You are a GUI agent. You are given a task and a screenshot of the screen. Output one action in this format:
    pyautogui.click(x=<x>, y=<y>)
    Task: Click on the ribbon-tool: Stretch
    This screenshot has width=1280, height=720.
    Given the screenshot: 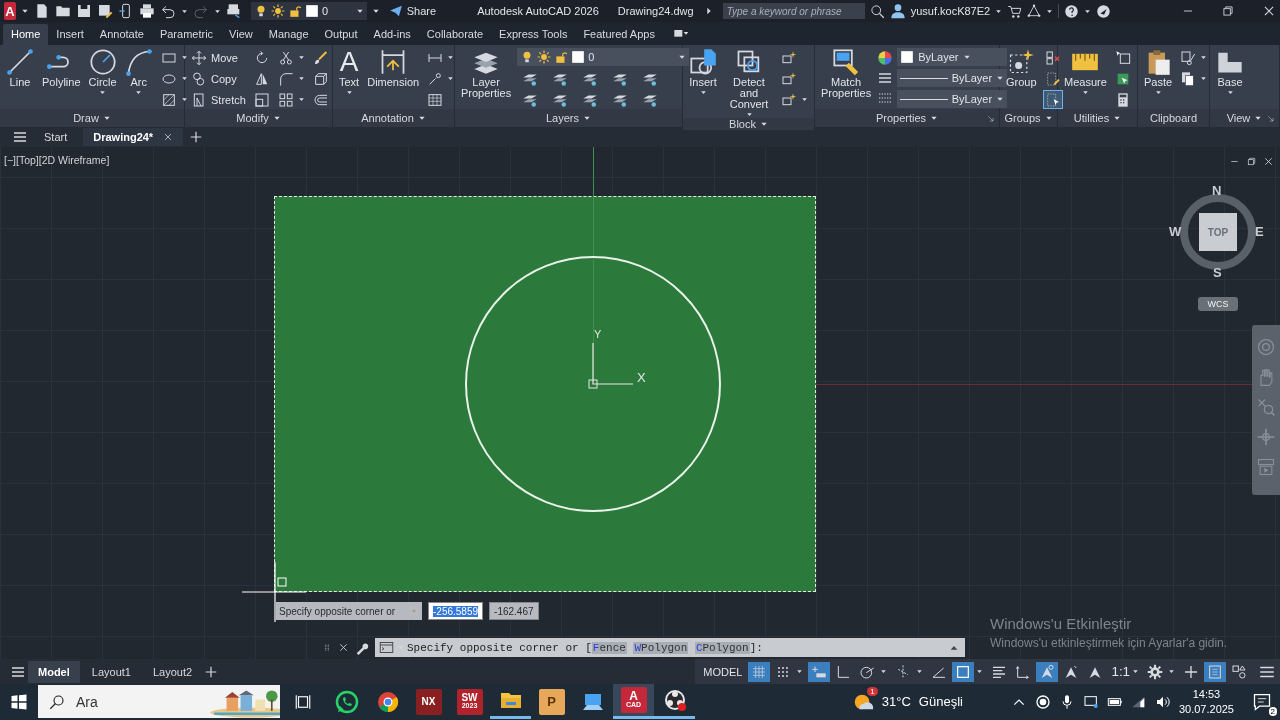 What is the action you would take?
    pyautogui.click(x=218, y=99)
    